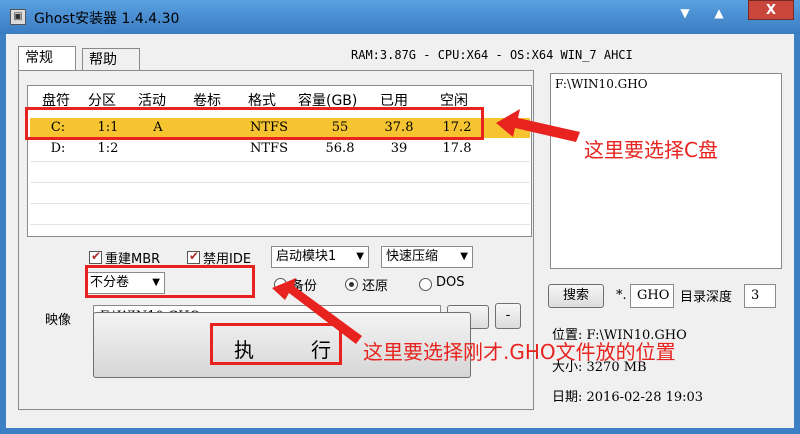  What do you see at coordinates (651, 150) in the screenshot?
I see `drive-annotation-text: 这里要选择C盘` at bounding box center [651, 150].